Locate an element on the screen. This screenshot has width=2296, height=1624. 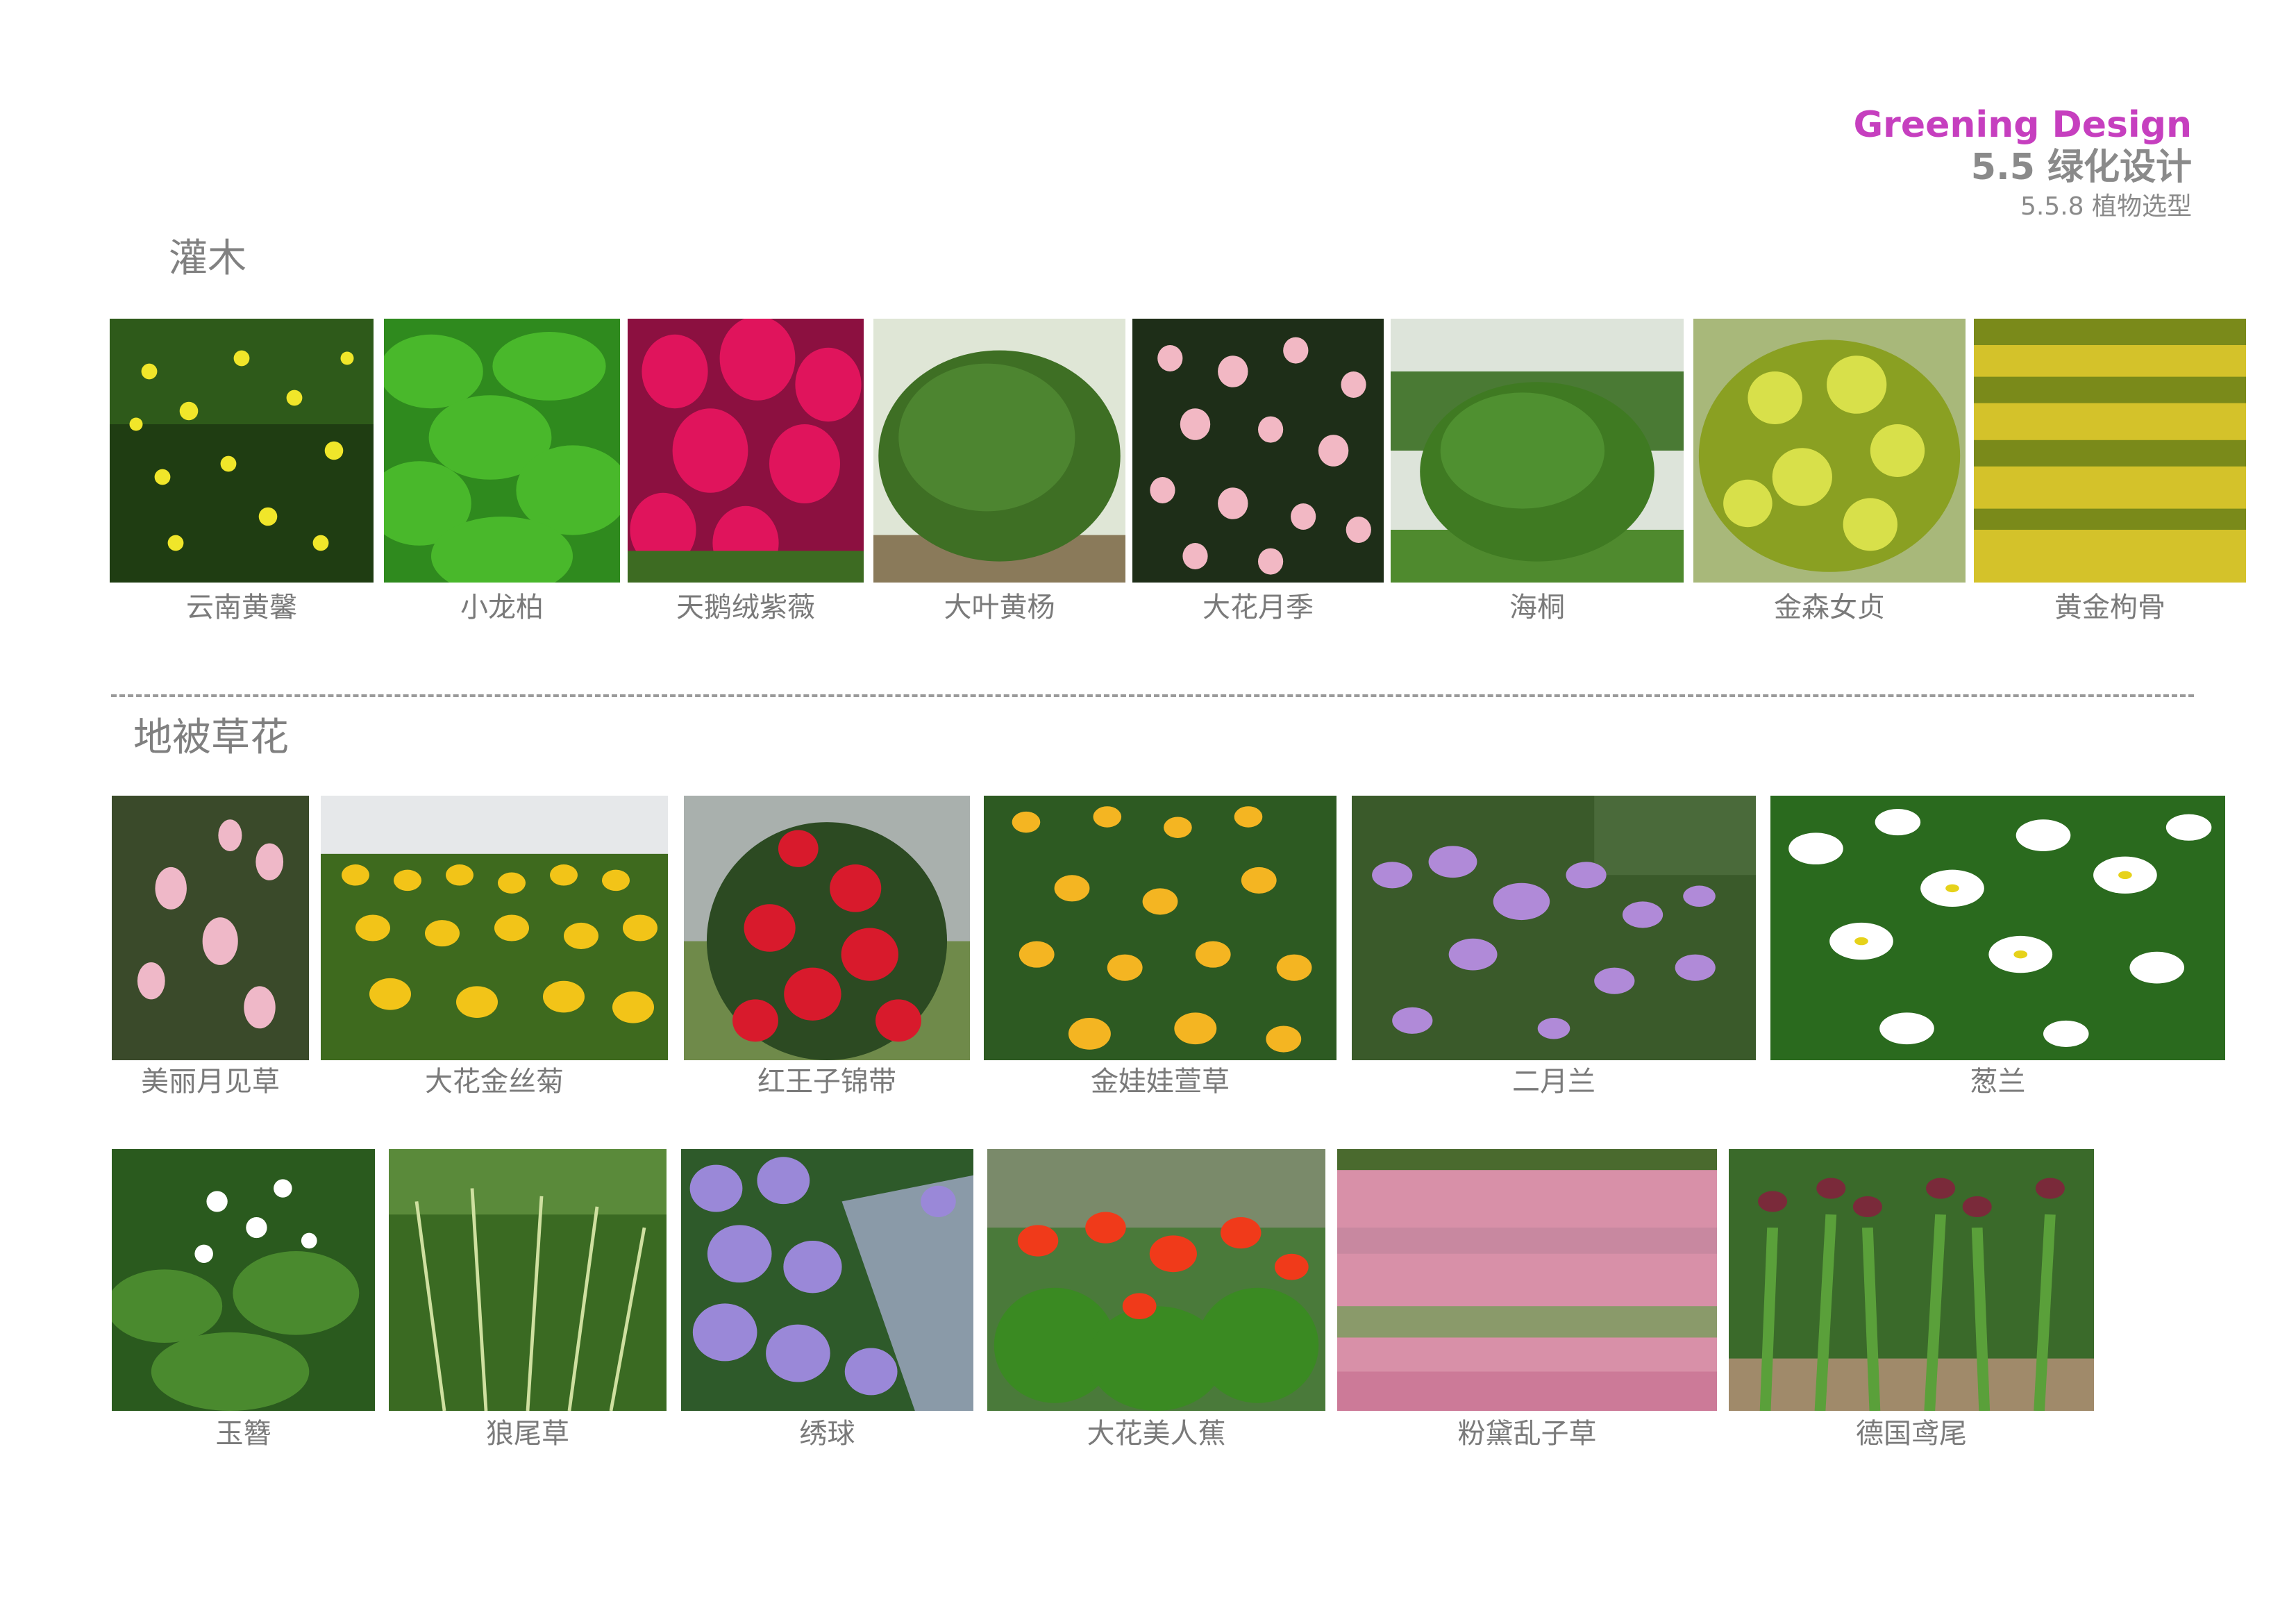
plant-name: 大花金丝菊 is located at coordinates (494, 1082).